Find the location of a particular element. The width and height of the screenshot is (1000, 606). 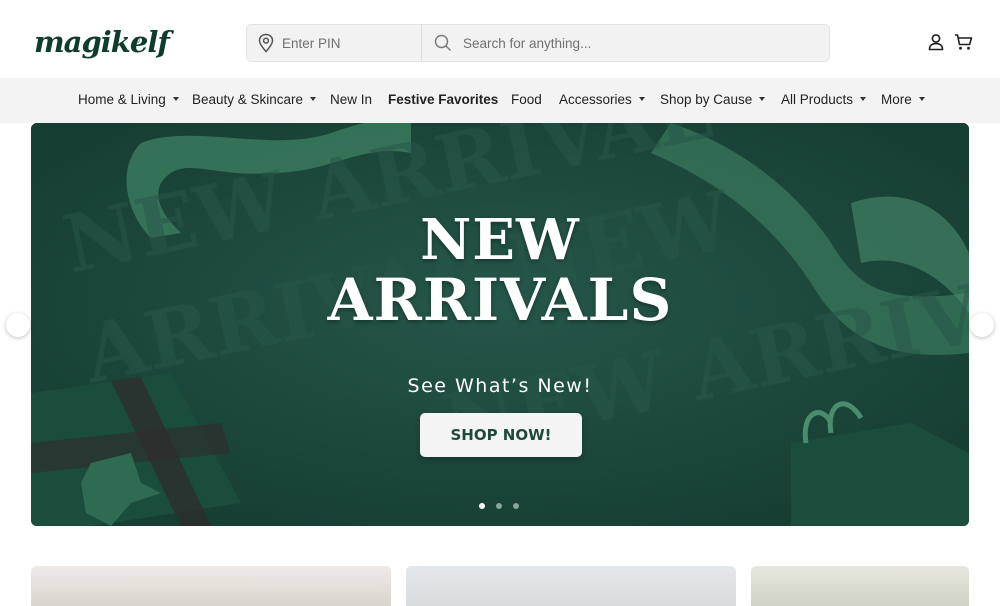

hero-title-line-1: NEW is located at coordinates (500, 240).